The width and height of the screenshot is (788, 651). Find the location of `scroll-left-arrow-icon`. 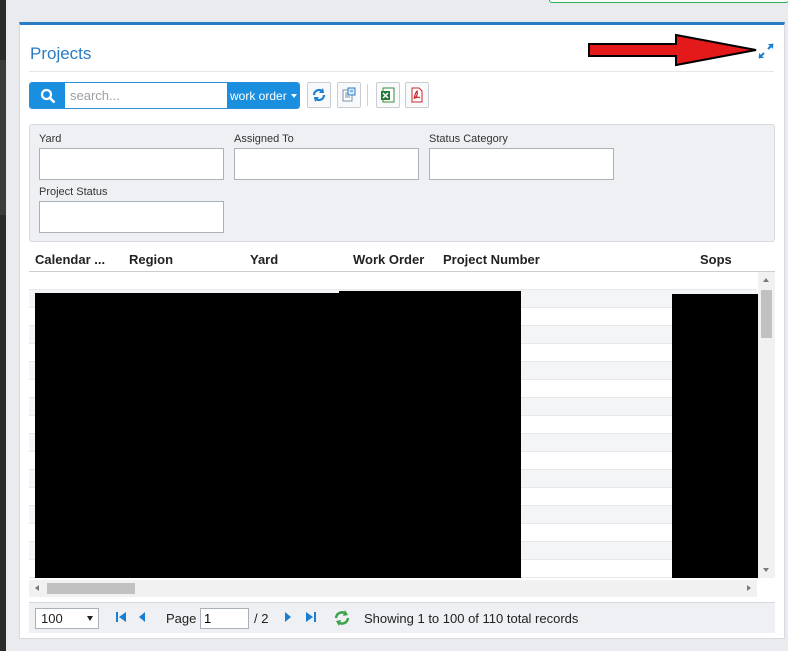

scroll-left-arrow-icon is located at coordinates (37, 588).